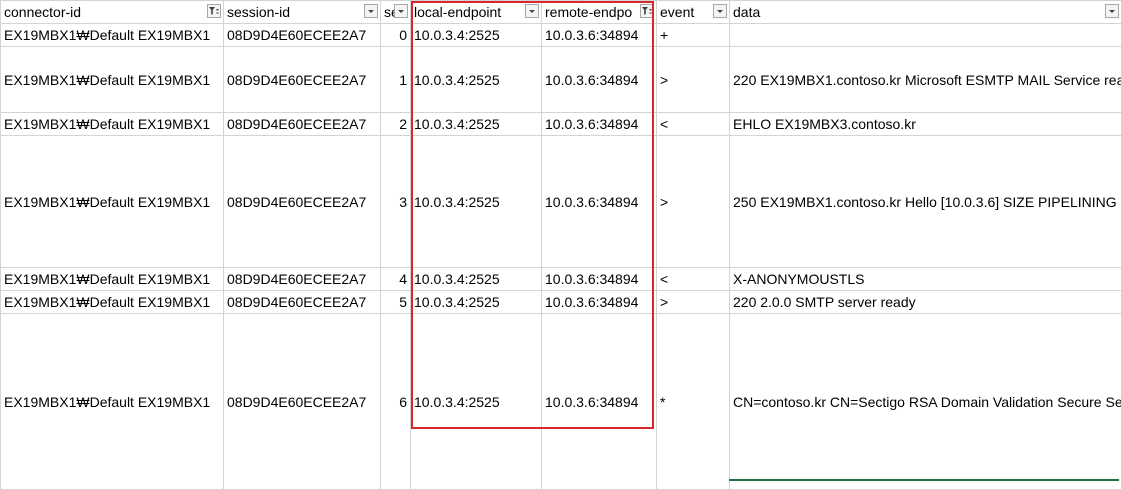 The width and height of the screenshot is (1121, 490). Describe the element at coordinates (693, 402) in the screenshot. I see `cell-event: *` at that location.